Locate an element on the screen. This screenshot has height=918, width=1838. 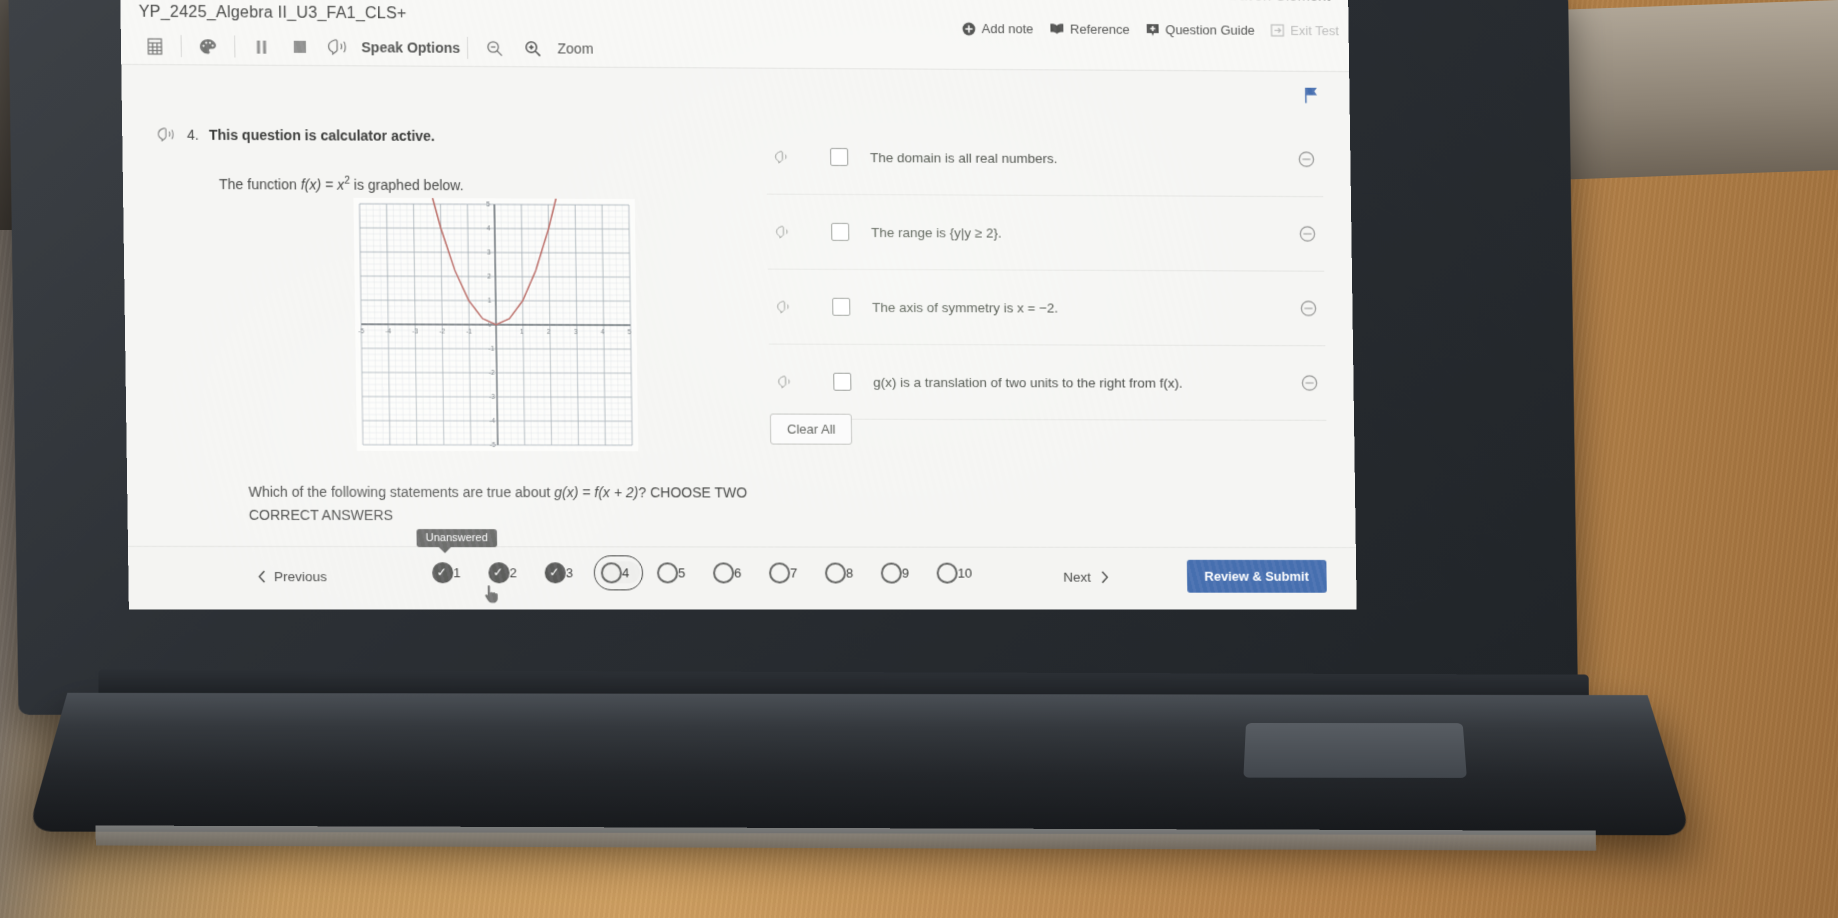
stop-icon is located at coordinates (300, 47).